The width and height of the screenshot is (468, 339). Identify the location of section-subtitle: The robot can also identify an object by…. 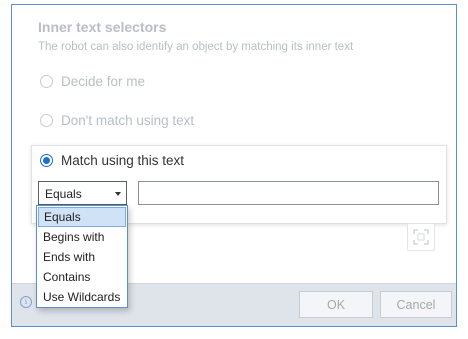
(196, 47).